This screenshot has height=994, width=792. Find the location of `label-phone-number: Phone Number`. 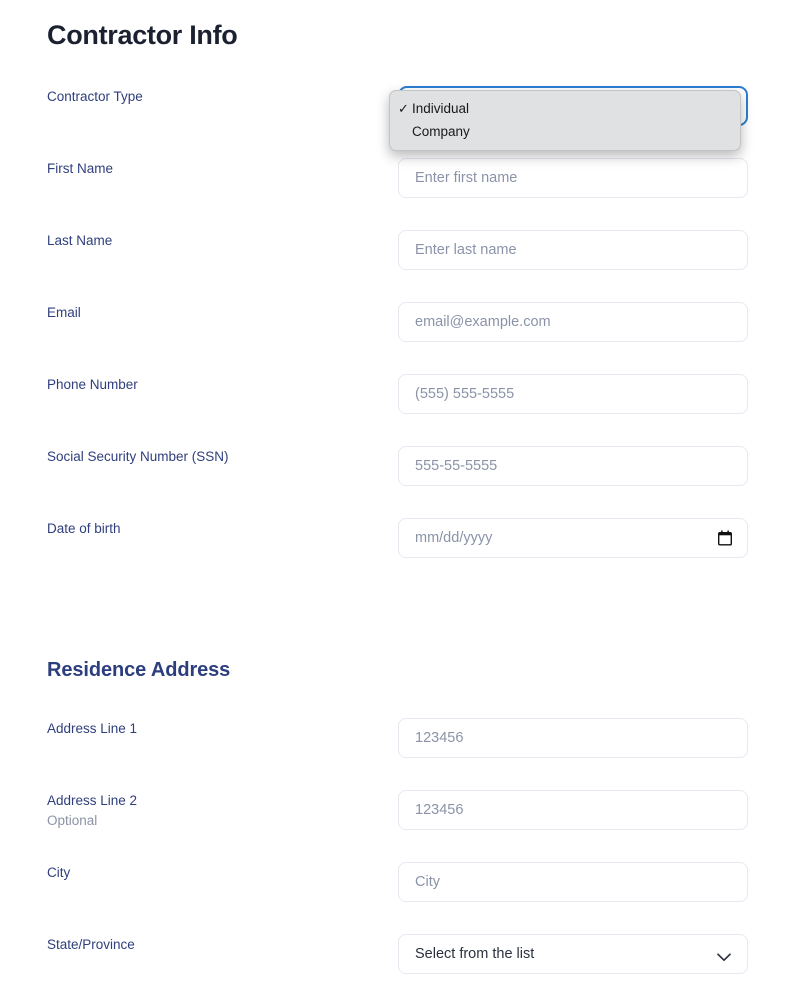

label-phone-number: Phone Number is located at coordinates (92, 384).